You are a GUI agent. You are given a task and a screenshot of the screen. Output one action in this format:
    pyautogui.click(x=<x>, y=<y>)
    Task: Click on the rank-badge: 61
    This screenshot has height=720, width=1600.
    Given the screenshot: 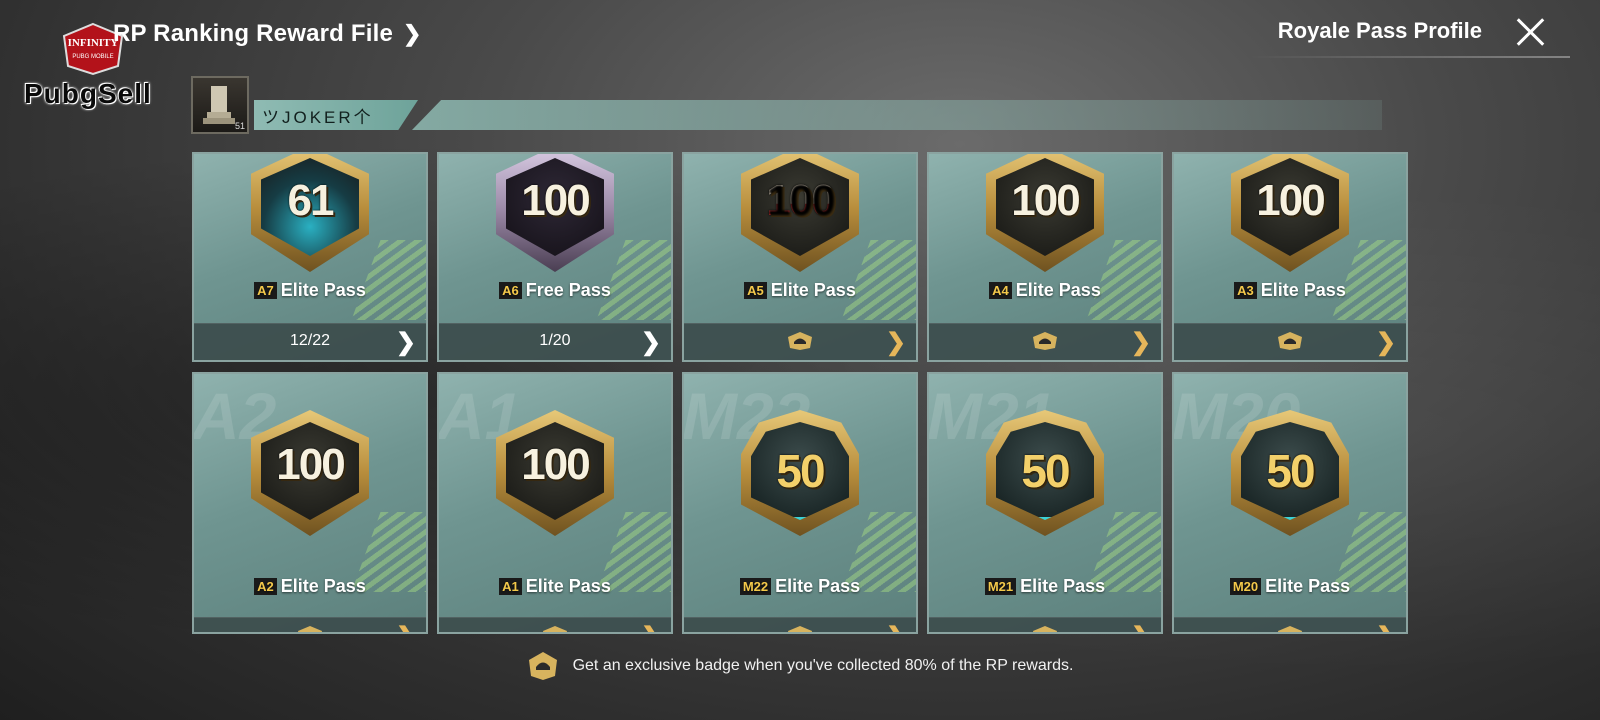 What is the action you would take?
    pyautogui.click(x=310, y=213)
    